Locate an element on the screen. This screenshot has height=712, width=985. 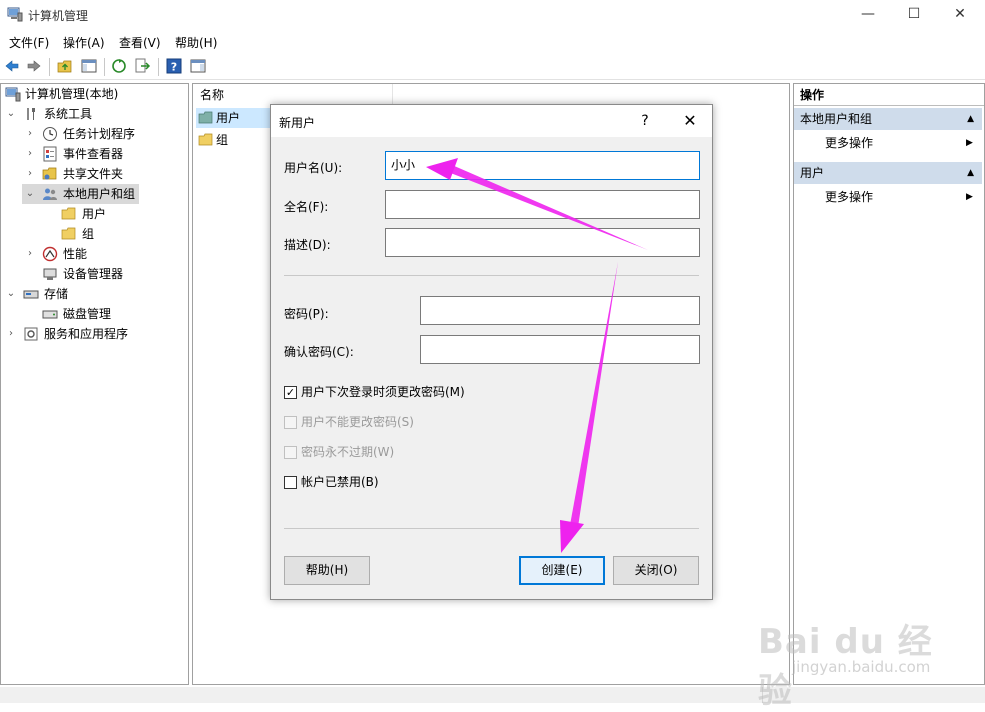
must-change-password-checkbox: ✓ 用户下次登录时须更改密码(M) is located at coordinates (434, 392).